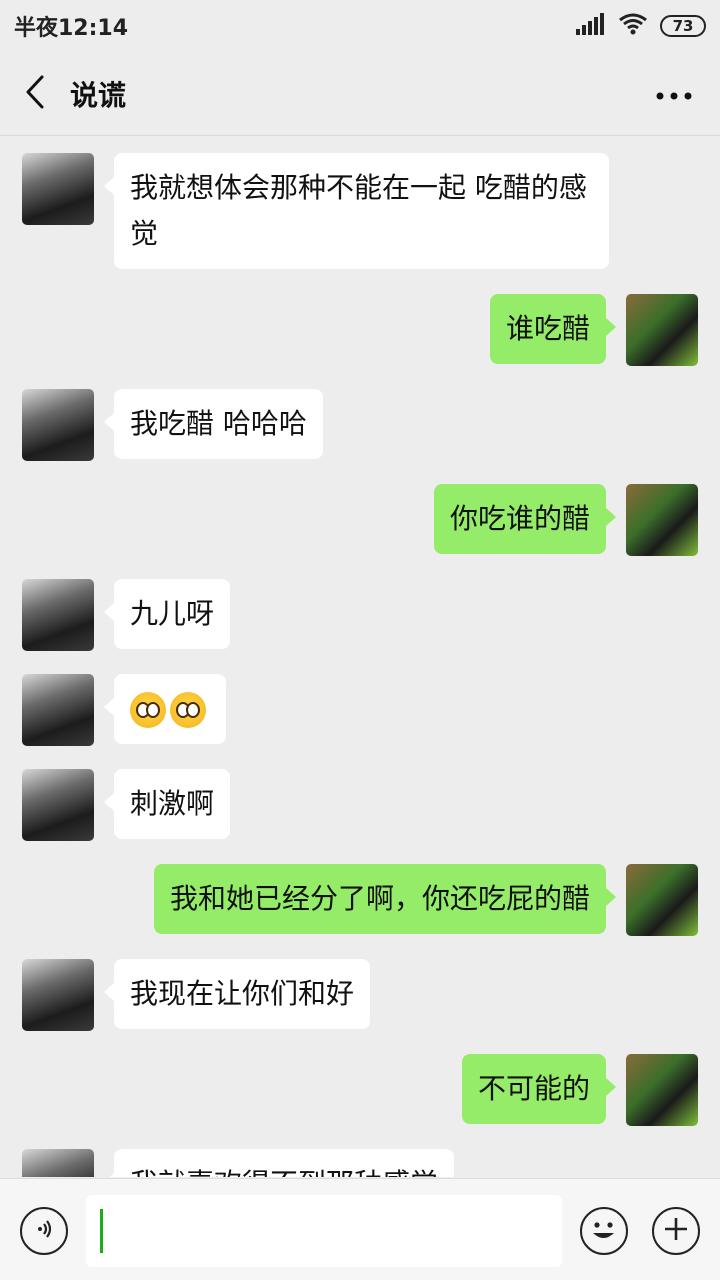 The height and width of the screenshot is (1280, 720). I want to click on more-horizontal-icon, so click(674, 94).